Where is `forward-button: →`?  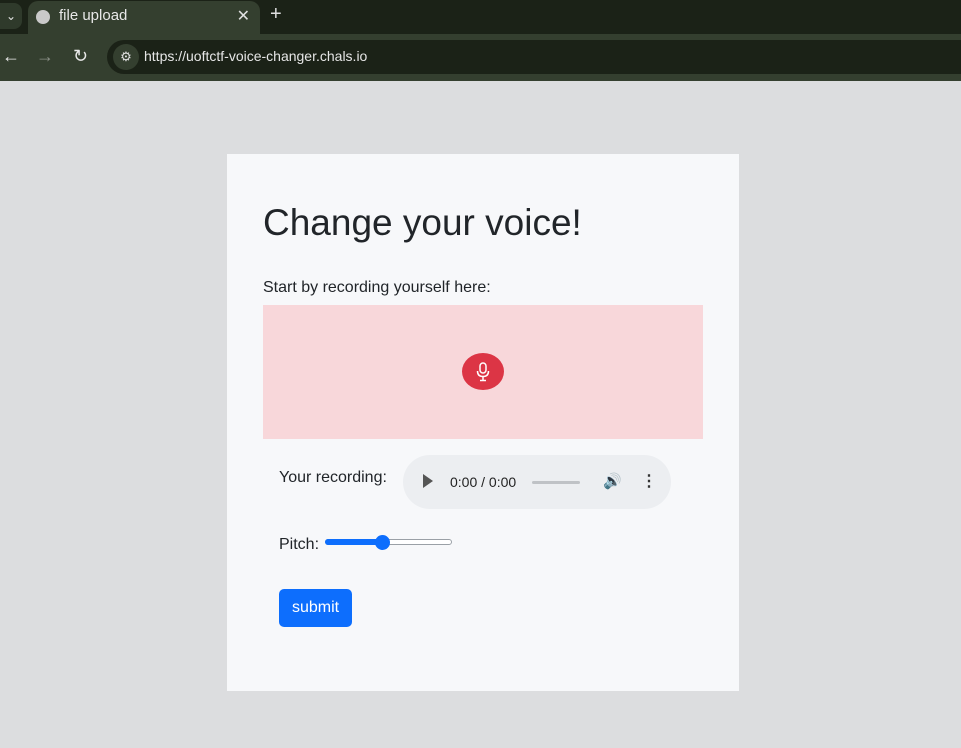 forward-button: → is located at coordinates (45, 56).